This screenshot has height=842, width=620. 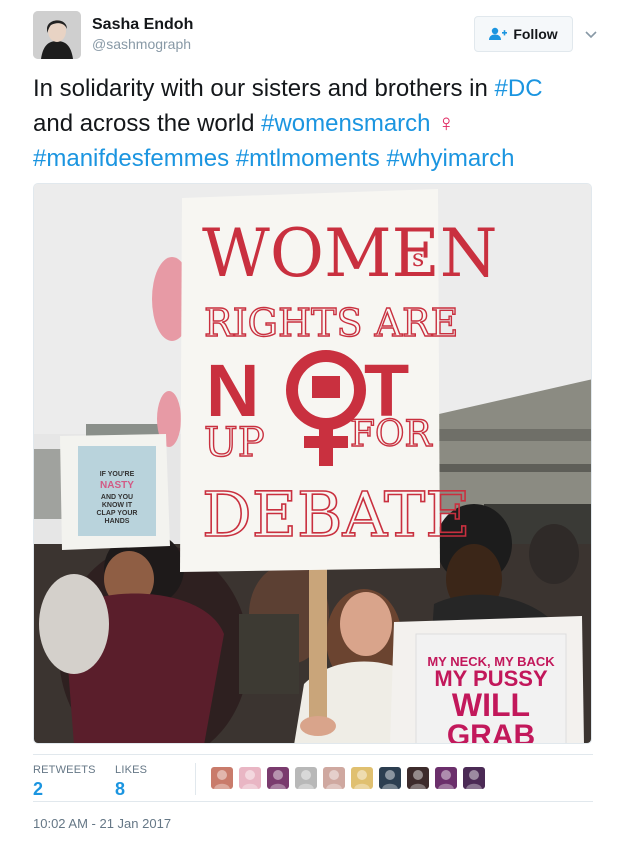 What do you see at coordinates (446, 123) in the screenshot?
I see `female-symbol-emoji: ♀` at bounding box center [446, 123].